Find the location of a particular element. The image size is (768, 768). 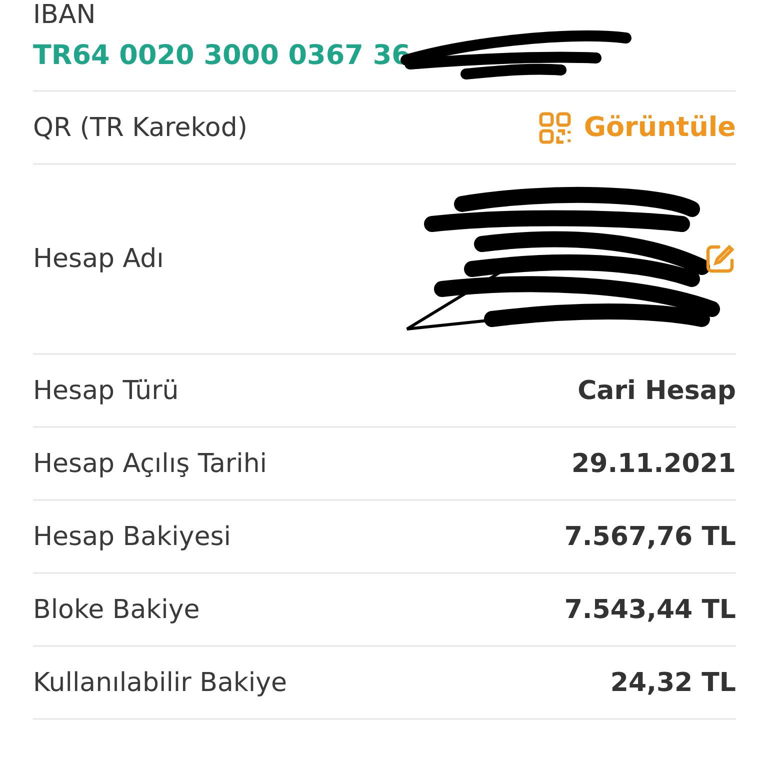

field-label: Bloke Bakiye is located at coordinates (116, 609).